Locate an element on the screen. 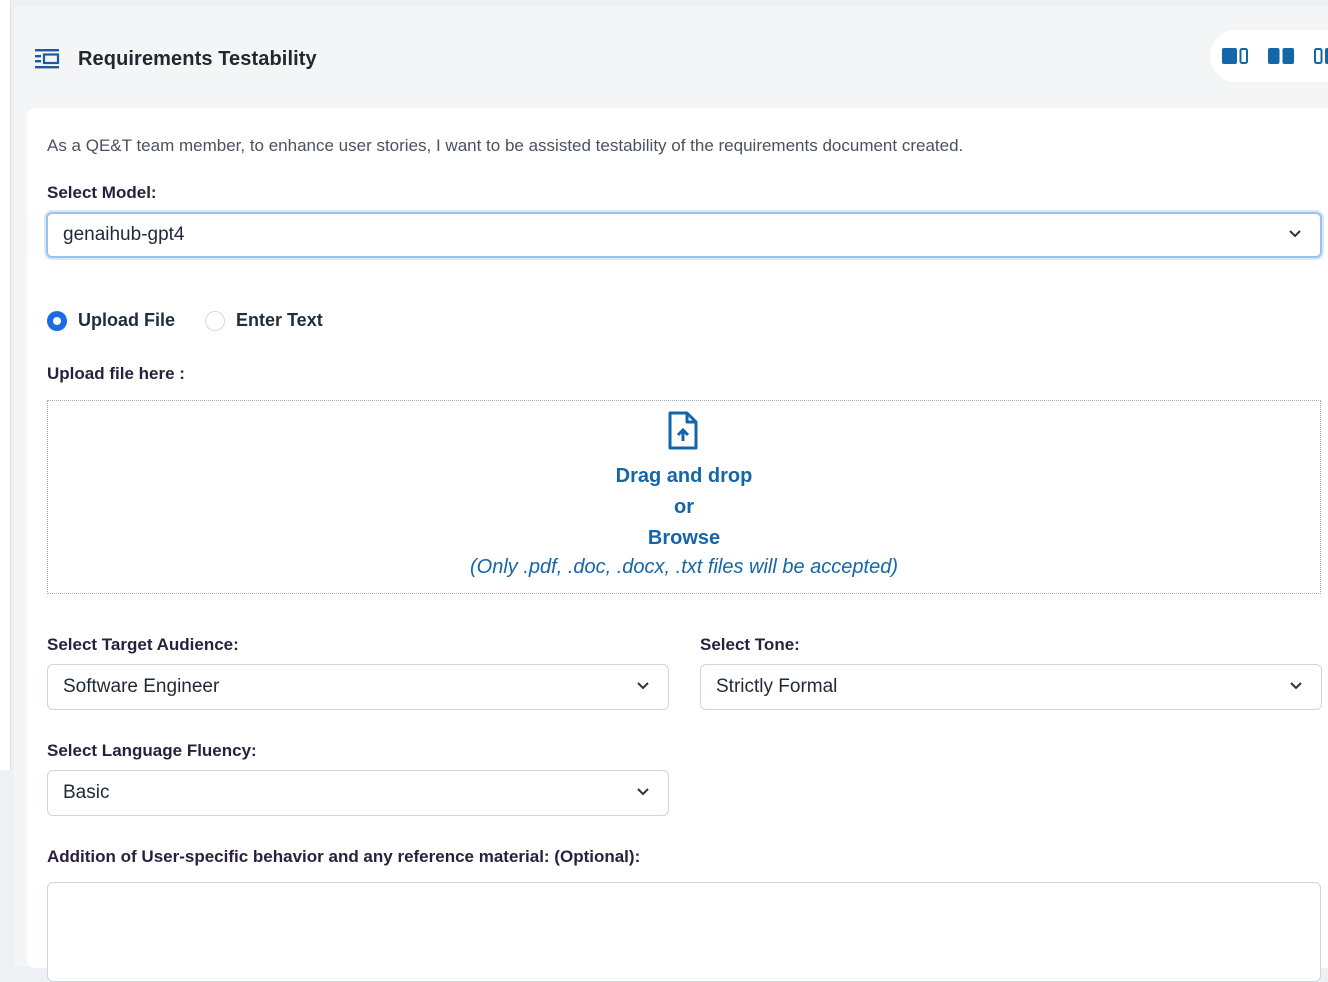 The width and height of the screenshot is (1328, 982). upload-label: Upload file here : is located at coordinates (116, 373).